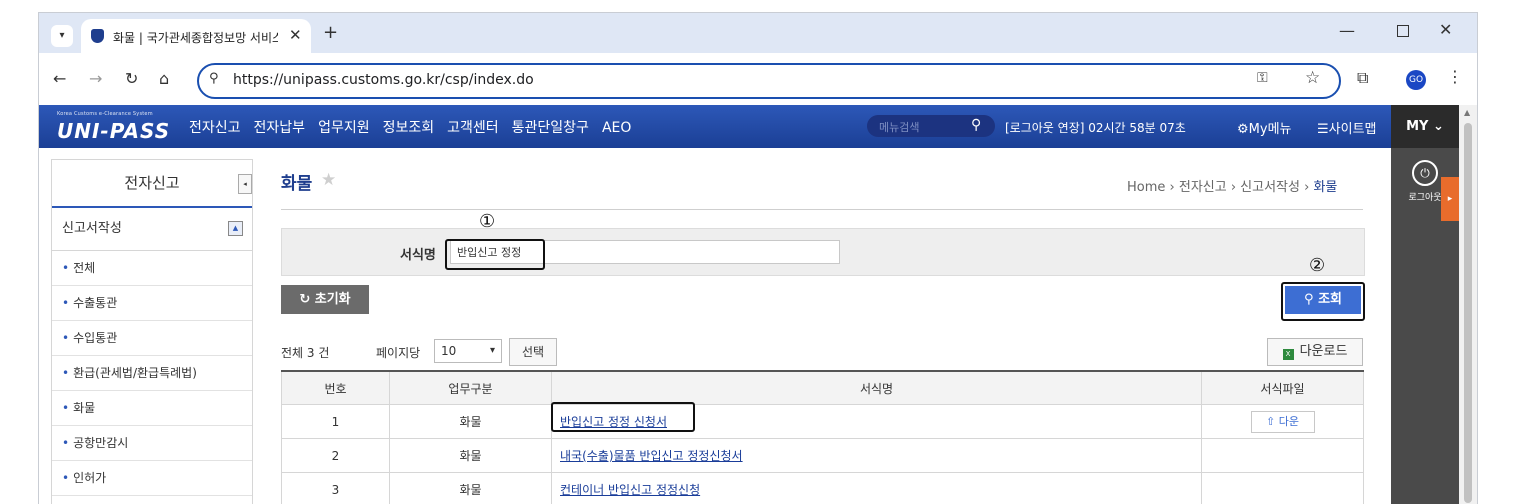  Describe the element at coordinates (295, 35) in the screenshot. I see `close-tab-icon: ✕` at that location.